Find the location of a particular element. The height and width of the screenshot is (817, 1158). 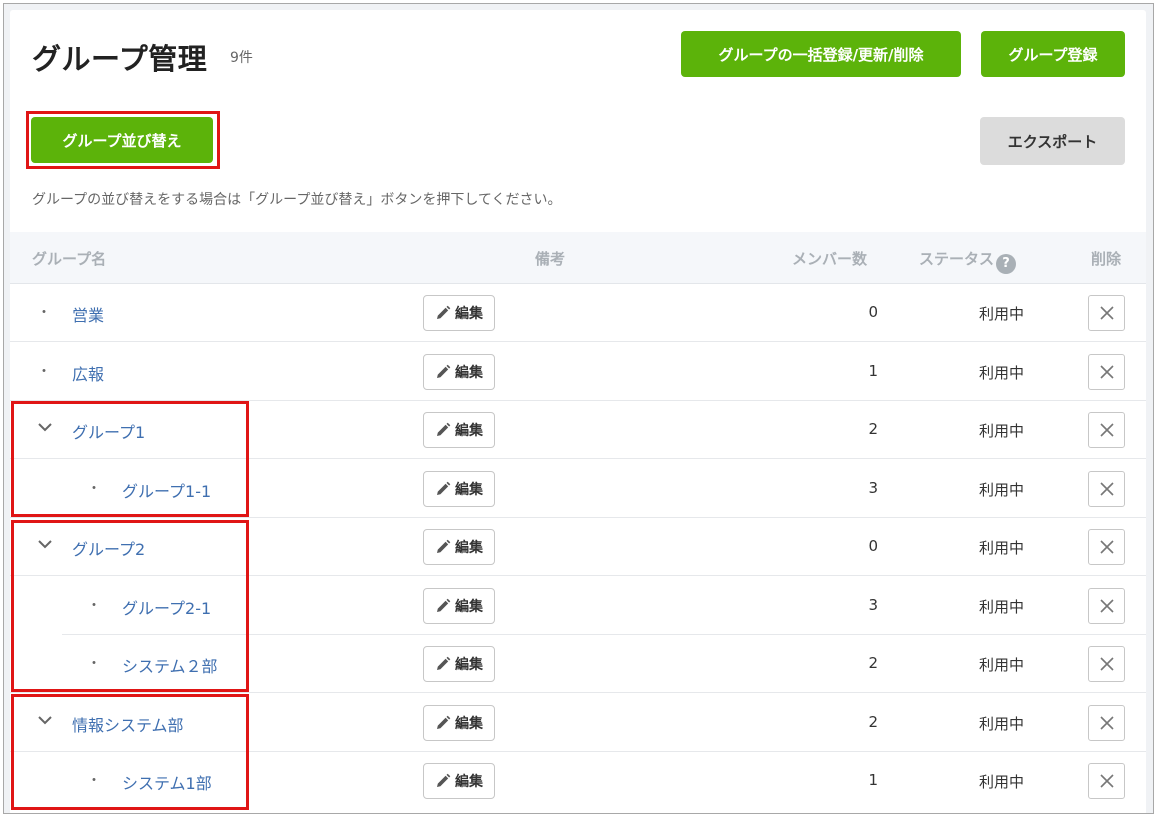

sort-instruction-note: グループの並び替えをする場合は「グループ並び替え」ボタンを押下してください。 is located at coordinates (297, 200).